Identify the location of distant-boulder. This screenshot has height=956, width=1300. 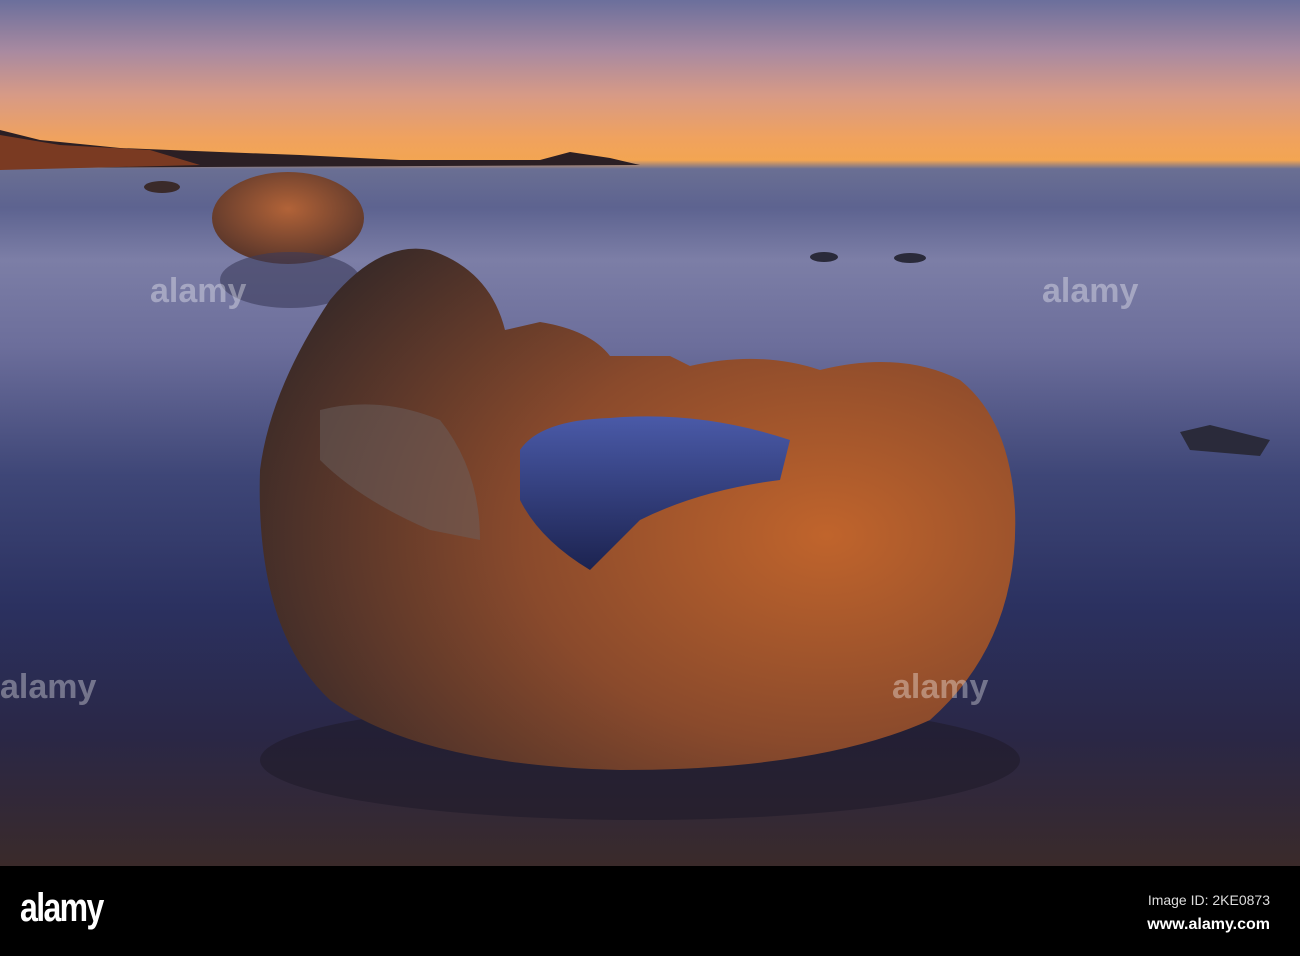
(288, 218).